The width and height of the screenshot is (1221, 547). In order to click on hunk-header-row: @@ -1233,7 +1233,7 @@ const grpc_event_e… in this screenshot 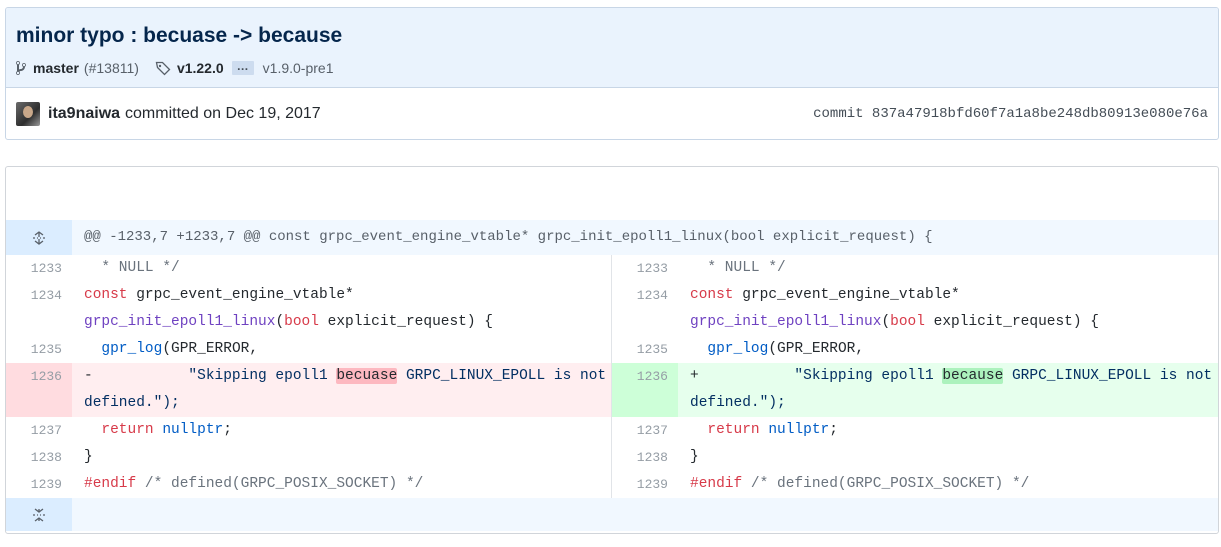, I will do `click(612, 237)`.